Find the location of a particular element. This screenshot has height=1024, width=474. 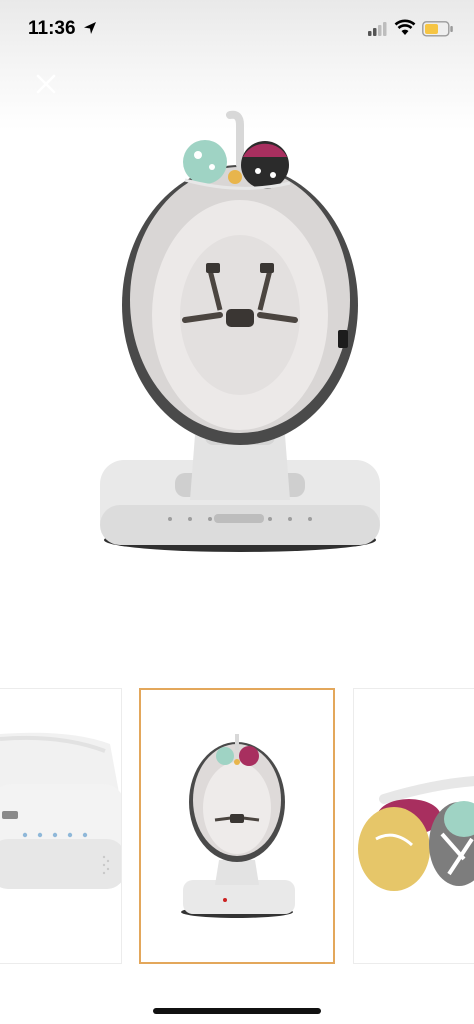

cellular-signal-icon is located at coordinates (377, 29).